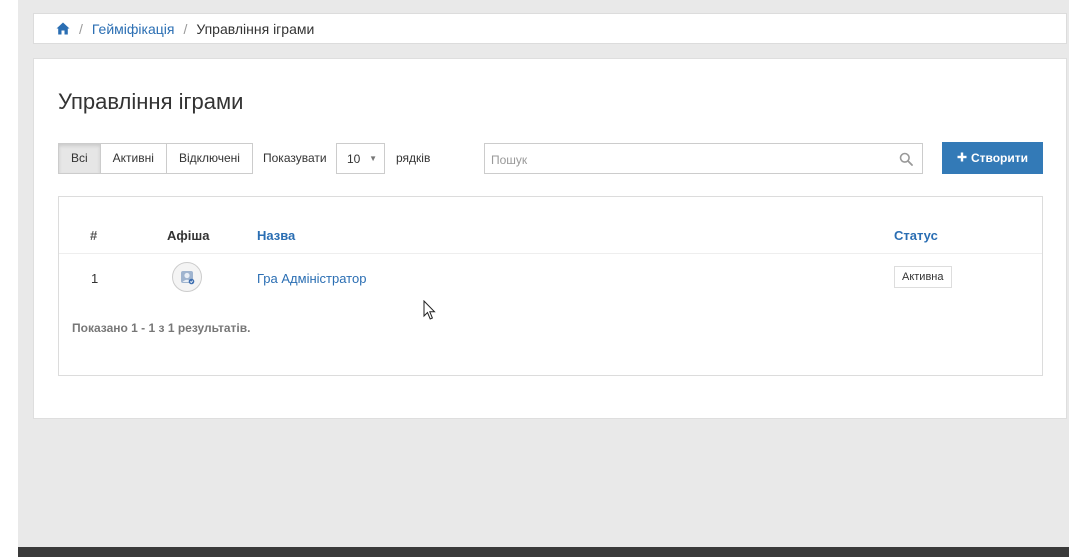 The height and width of the screenshot is (557, 1069). Describe the element at coordinates (916, 235) in the screenshot. I see `column-header-status: Статус` at that location.